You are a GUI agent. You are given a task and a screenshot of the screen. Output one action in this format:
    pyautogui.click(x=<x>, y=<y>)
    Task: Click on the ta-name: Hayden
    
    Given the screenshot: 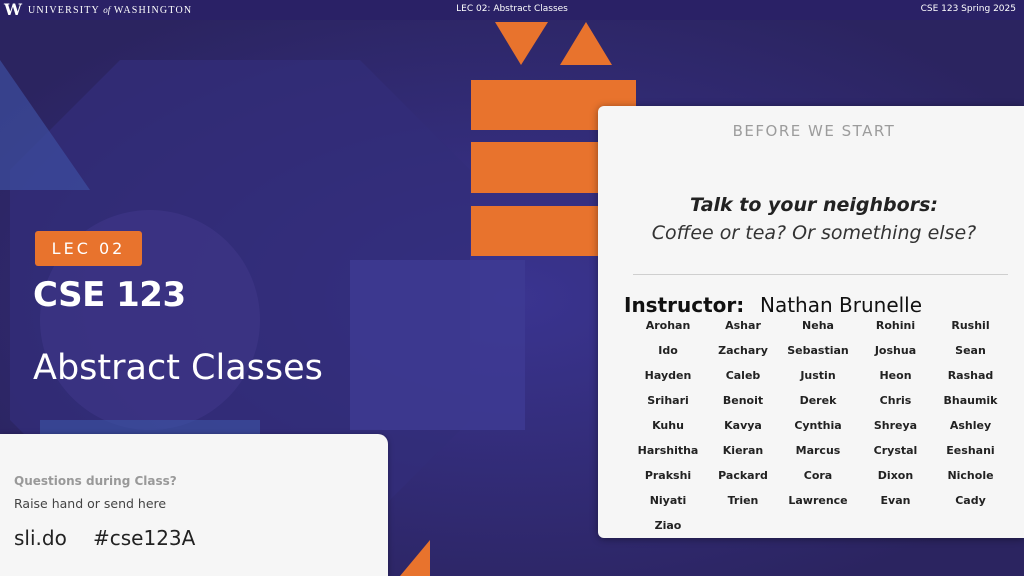 What is the action you would take?
    pyautogui.click(x=668, y=375)
    